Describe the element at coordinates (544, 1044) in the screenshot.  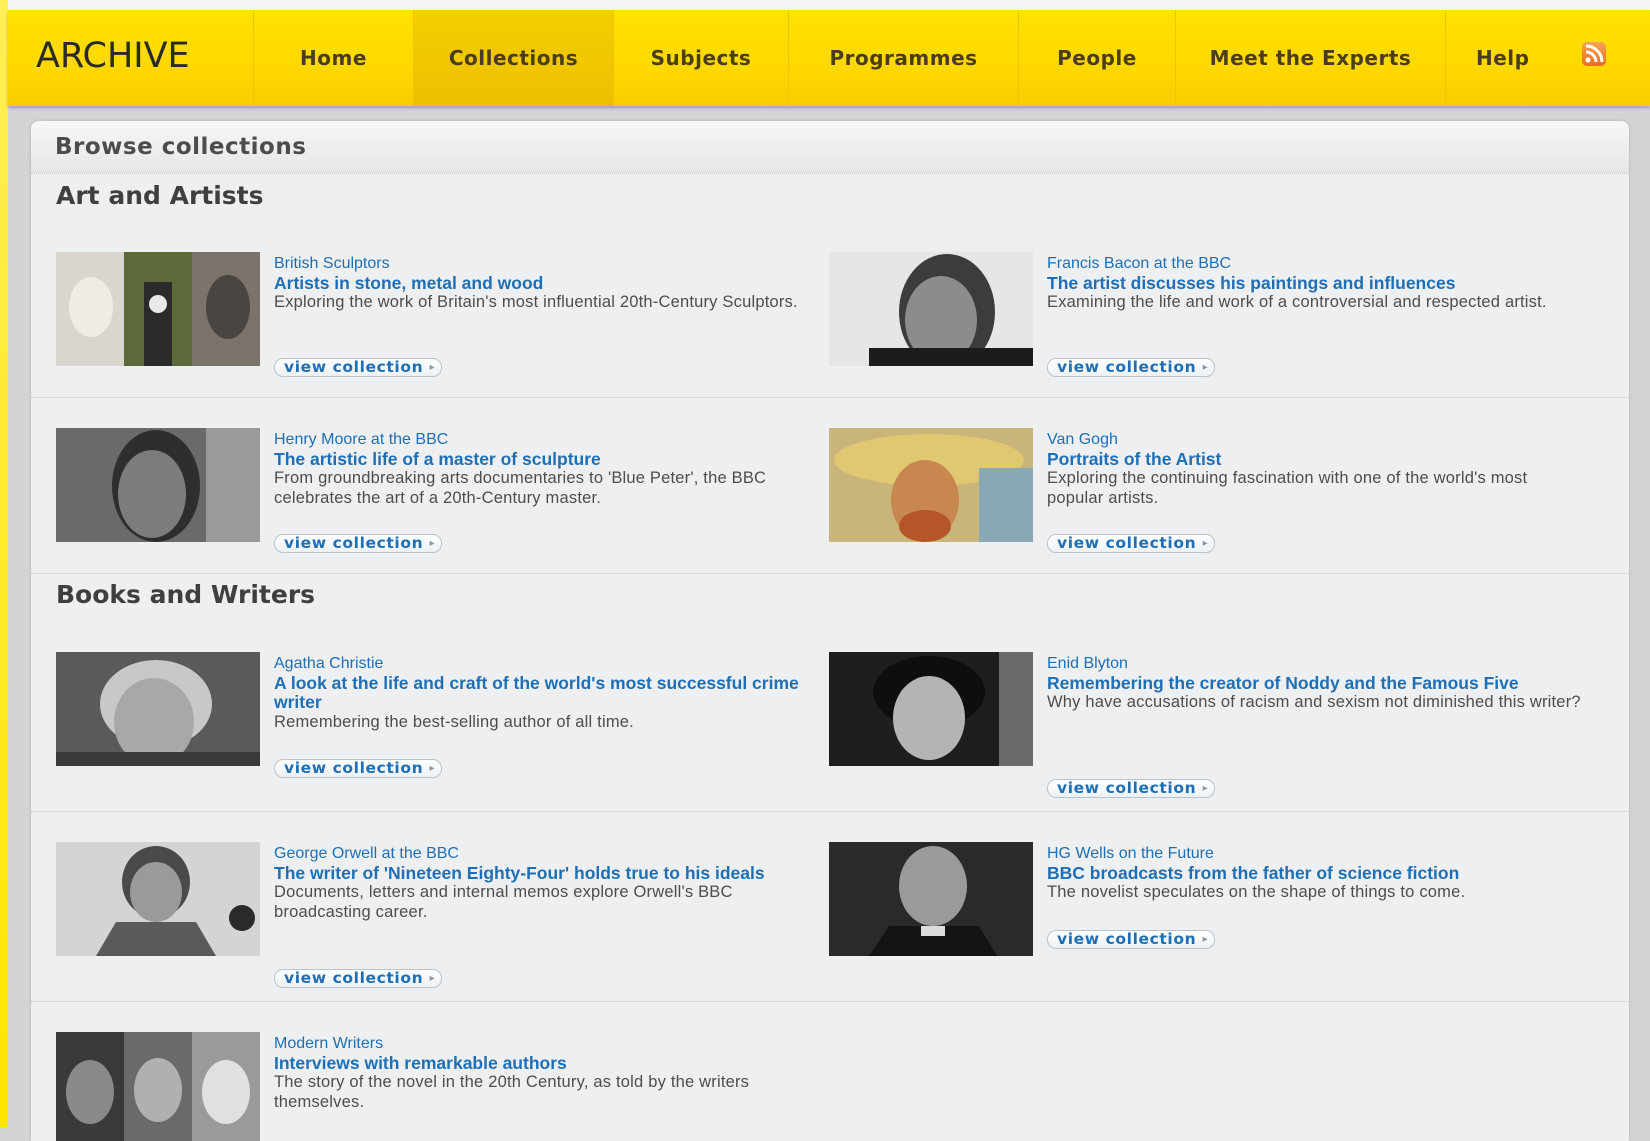
I see `collection-kicker-link: Modern Writers` at that location.